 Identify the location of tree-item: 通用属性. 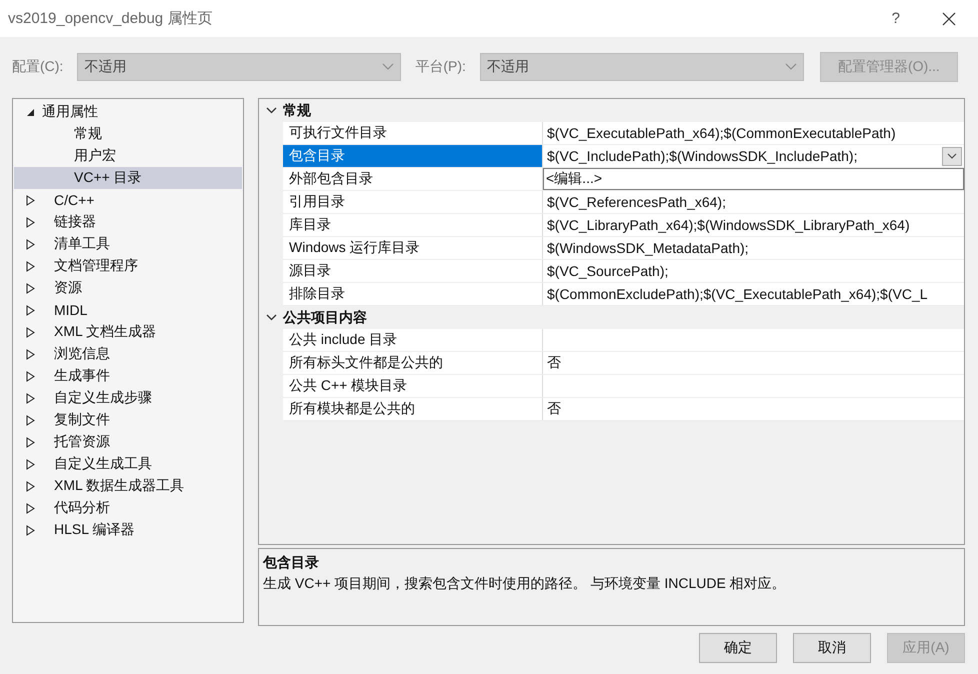
(128, 112).